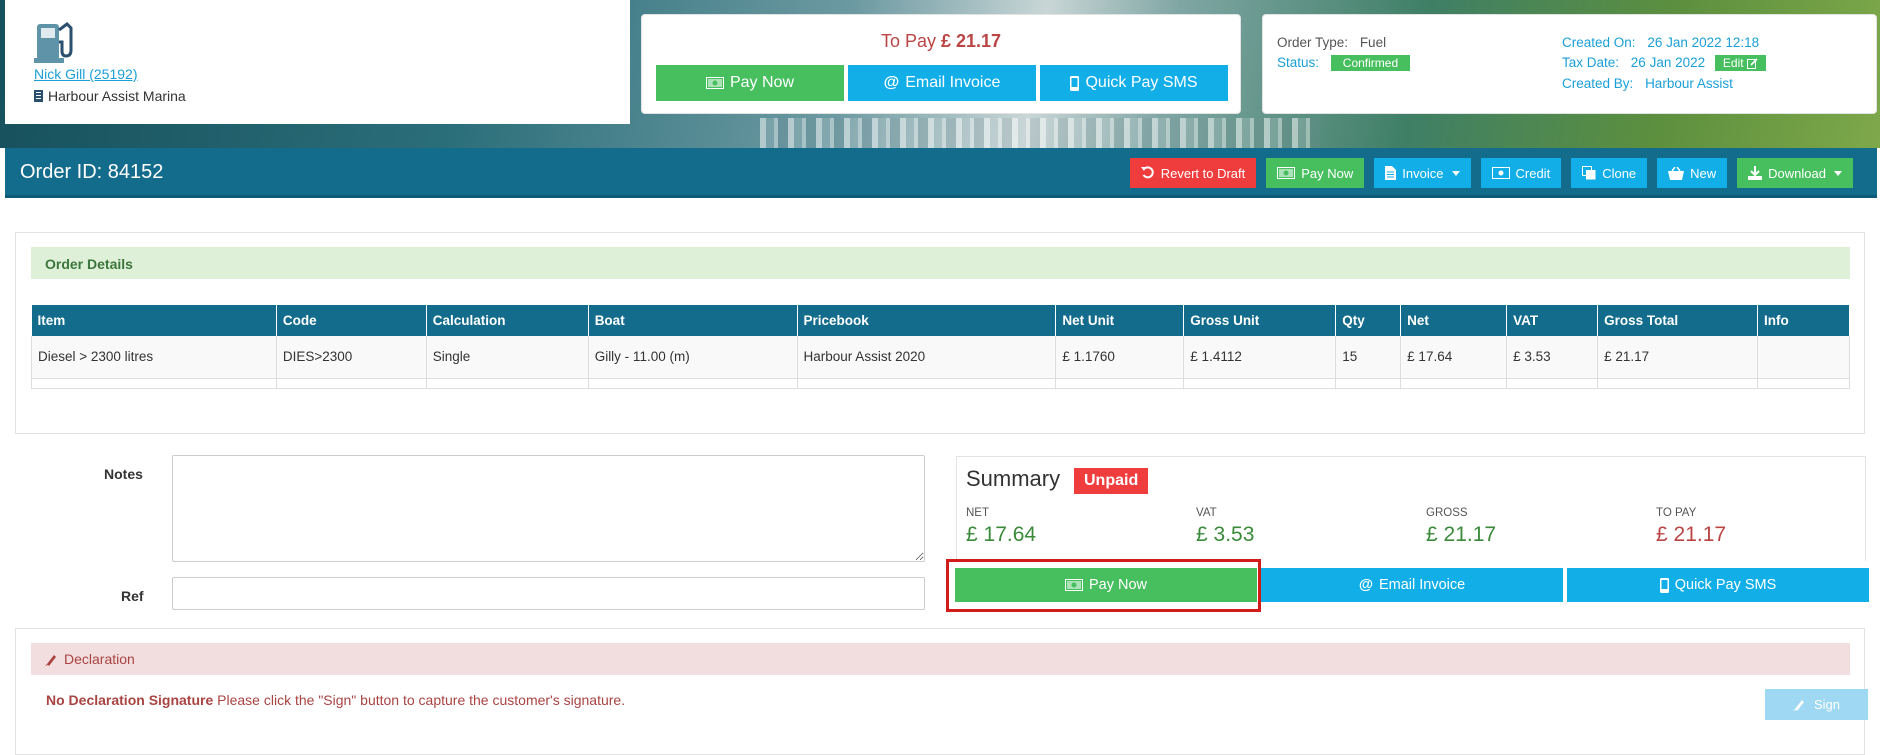 The width and height of the screenshot is (1880, 755). What do you see at coordinates (1552, 357) in the screenshot?
I see `table-cell: £ 3.53` at bounding box center [1552, 357].